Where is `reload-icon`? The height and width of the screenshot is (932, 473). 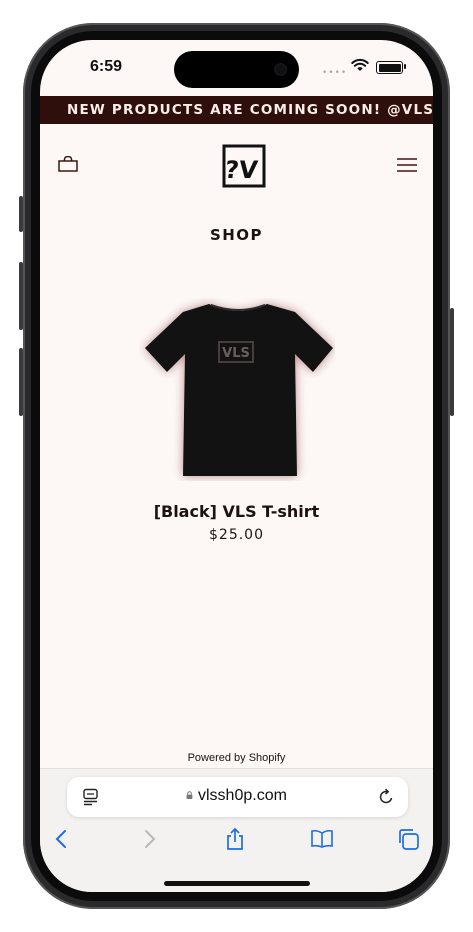 reload-icon is located at coordinates (386, 797).